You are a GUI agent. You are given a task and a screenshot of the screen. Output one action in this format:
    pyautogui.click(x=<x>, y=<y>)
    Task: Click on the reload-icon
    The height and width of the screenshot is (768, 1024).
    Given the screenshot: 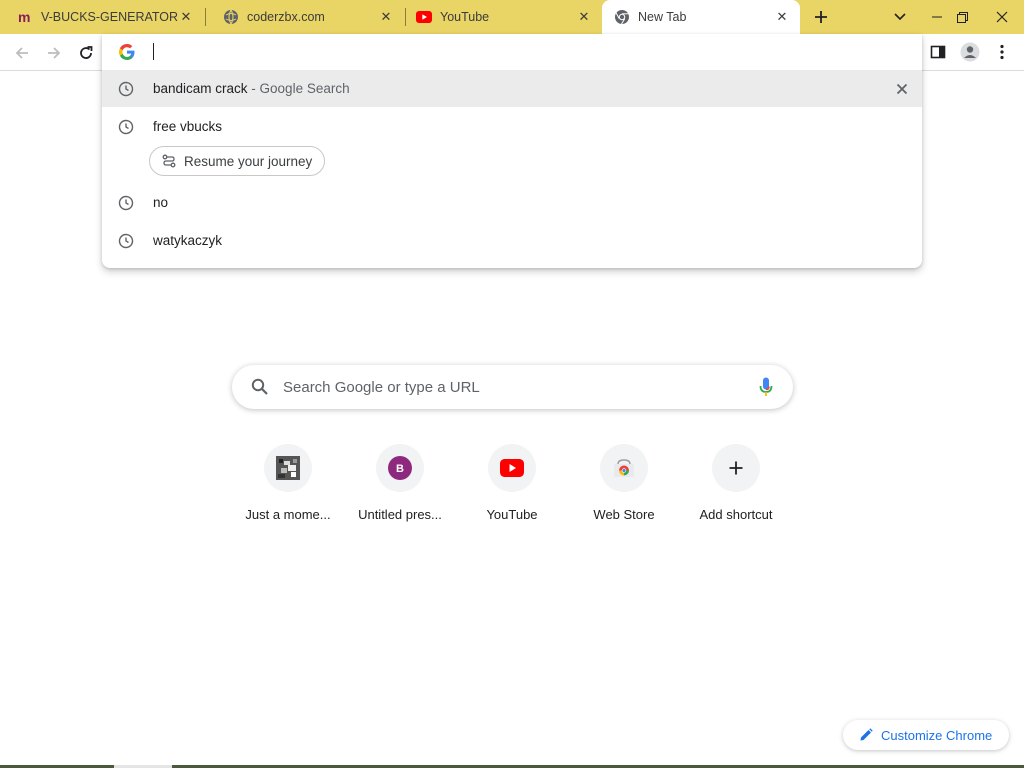 What is the action you would take?
    pyautogui.click(x=86, y=52)
    